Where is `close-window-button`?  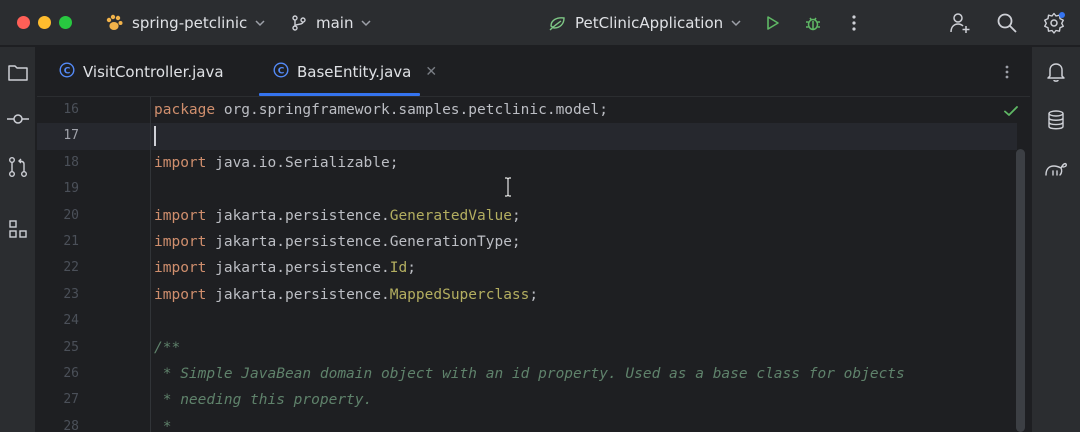 close-window-button is located at coordinates (23, 22).